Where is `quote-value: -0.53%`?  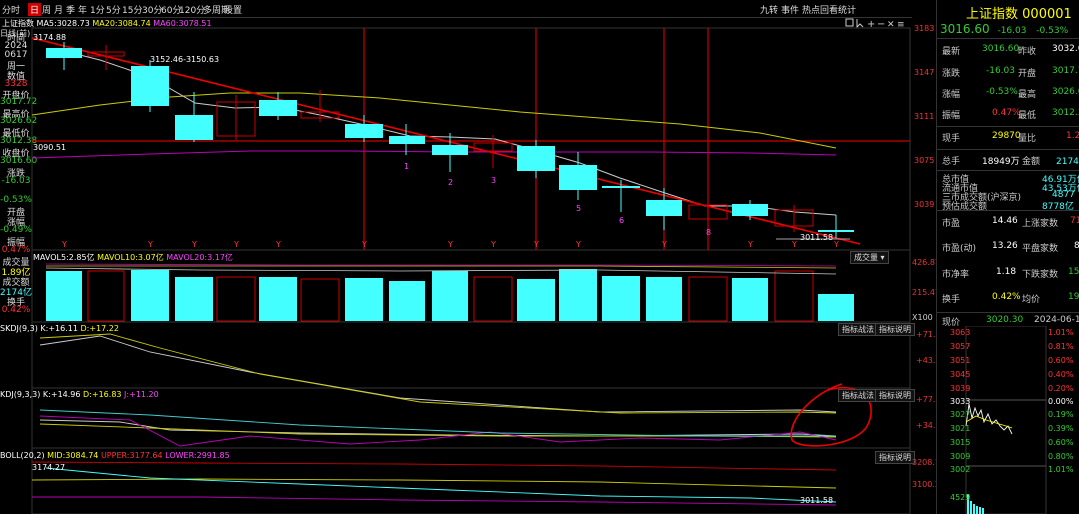 quote-value: -0.53% is located at coordinates (1002, 92).